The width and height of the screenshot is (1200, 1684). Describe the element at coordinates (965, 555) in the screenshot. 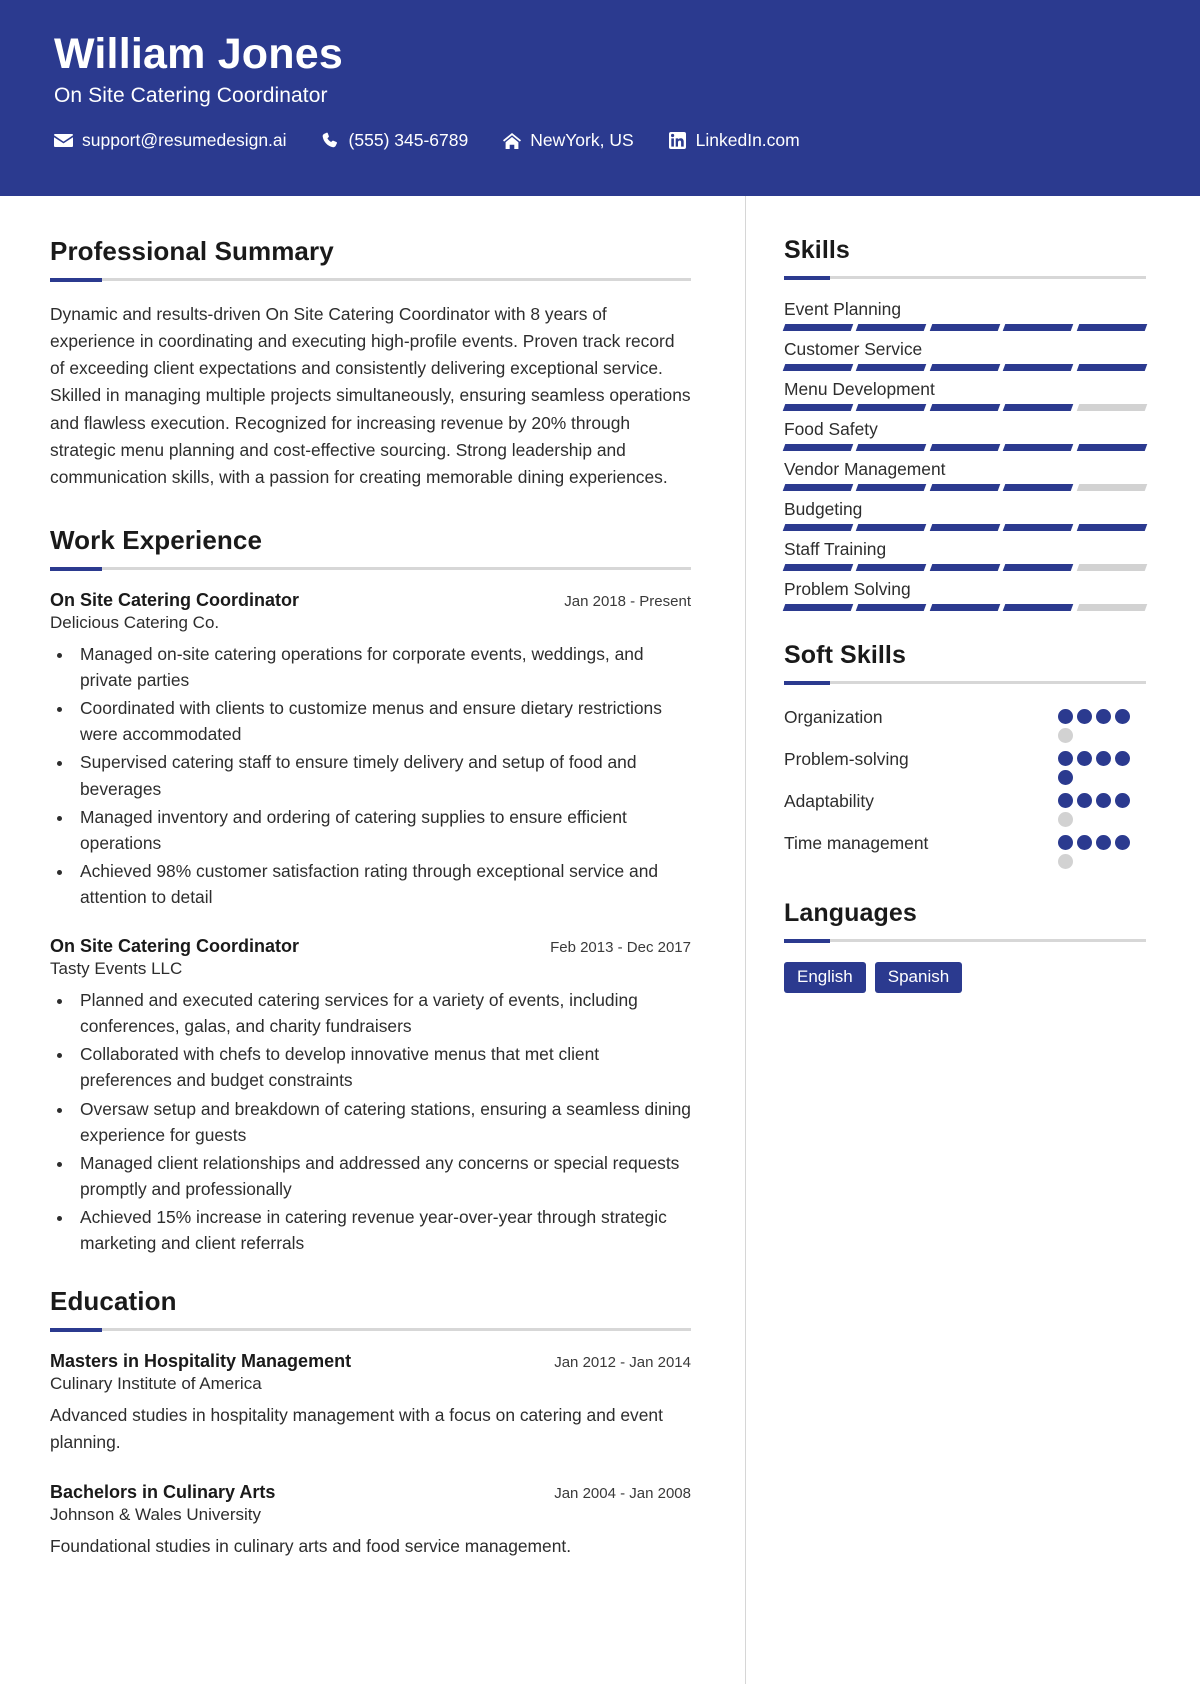

I see `skill-row: Staff Training` at that location.